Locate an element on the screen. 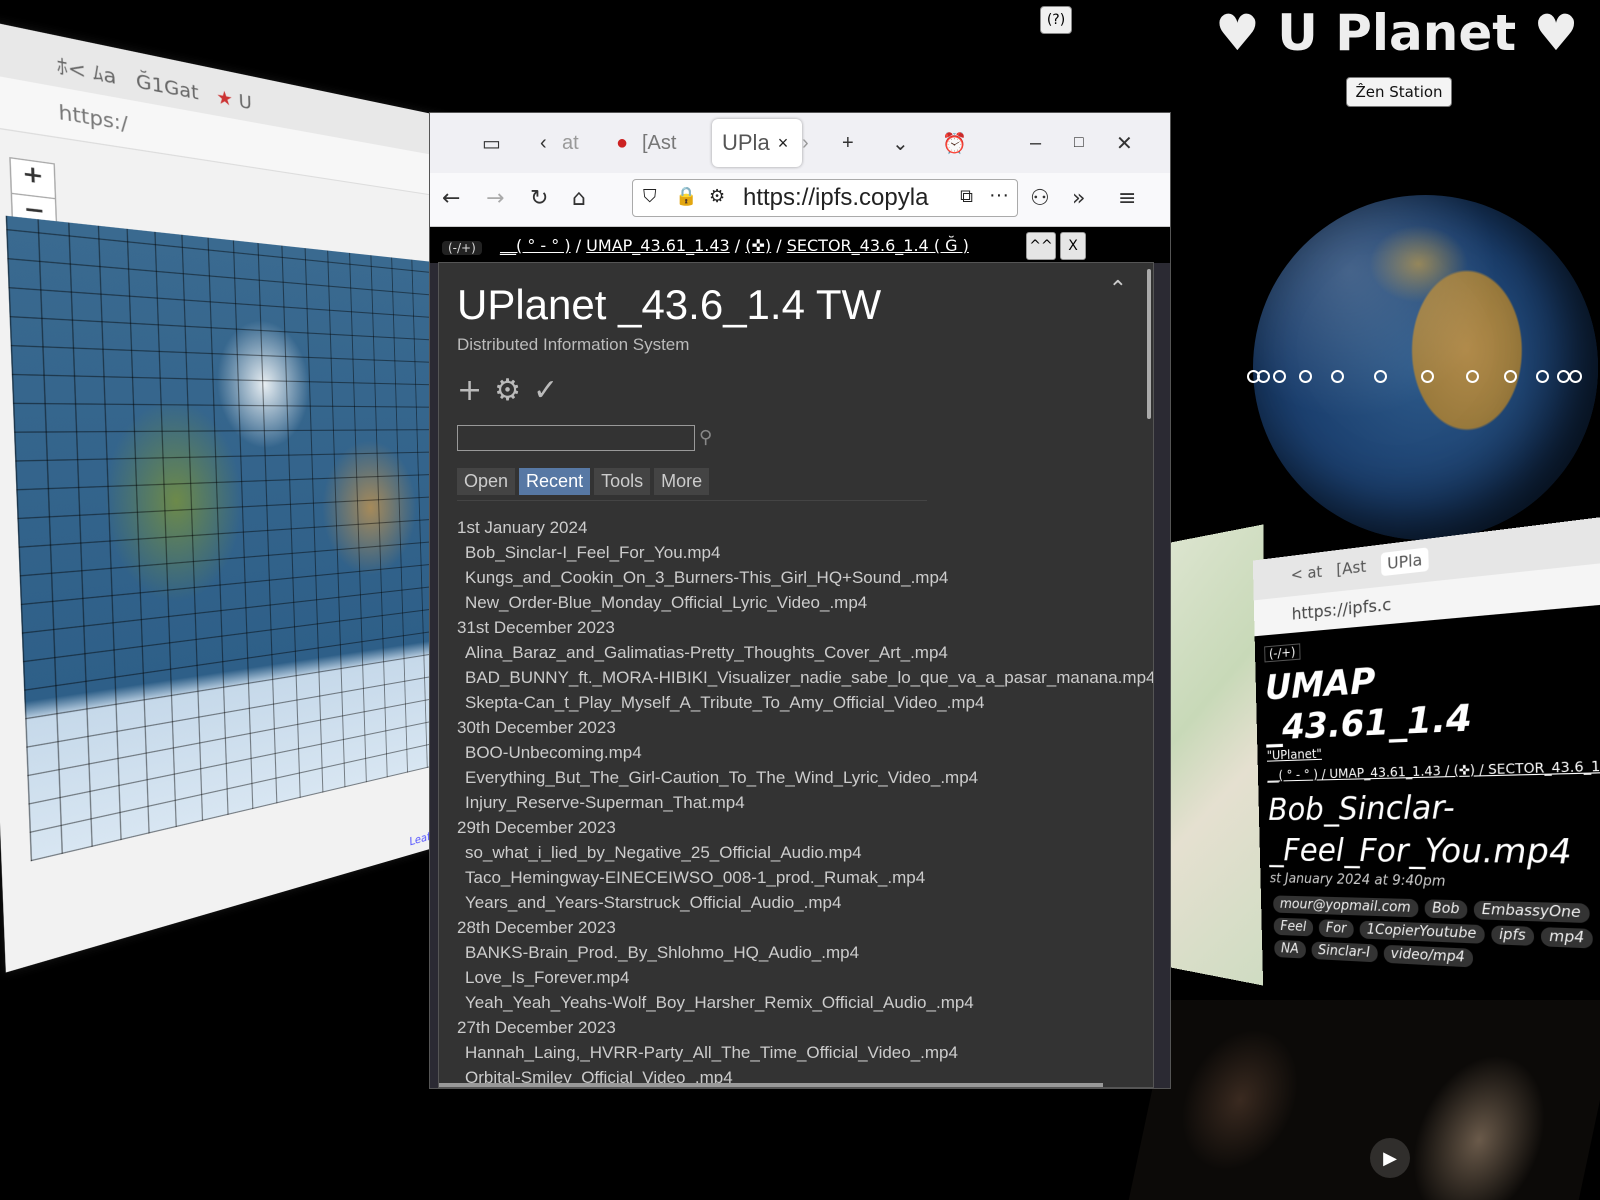 The height and width of the screenshot is (1200, 1600). site-title: UPlanet _43.6_1.4 TW is located at coordinates (669, 304).